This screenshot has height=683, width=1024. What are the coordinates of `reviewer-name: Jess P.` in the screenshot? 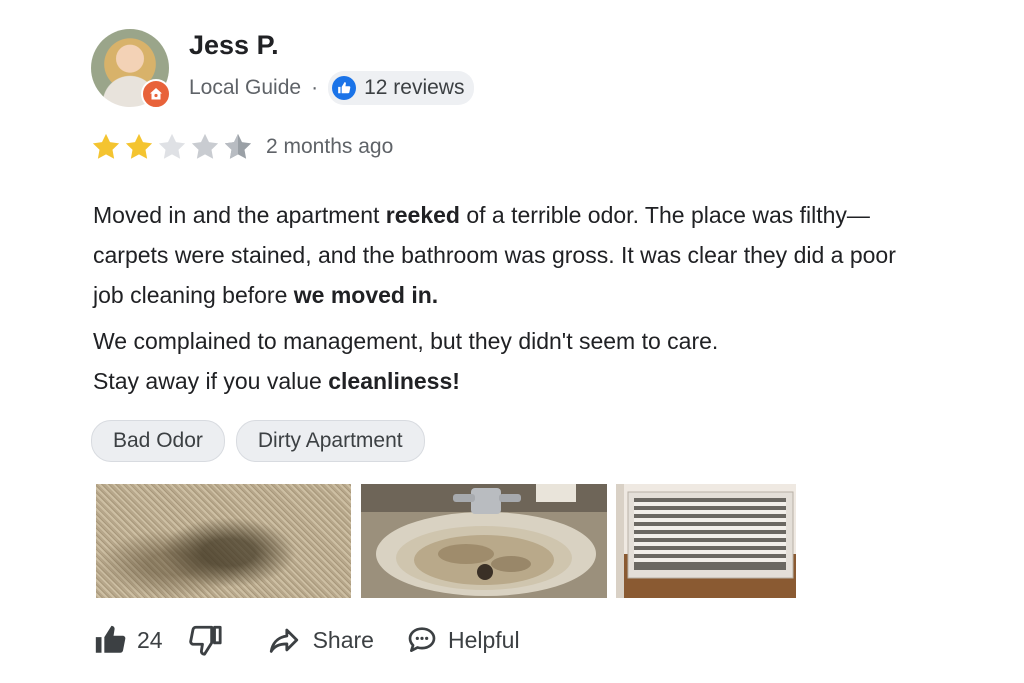 It's located at (234, 45).